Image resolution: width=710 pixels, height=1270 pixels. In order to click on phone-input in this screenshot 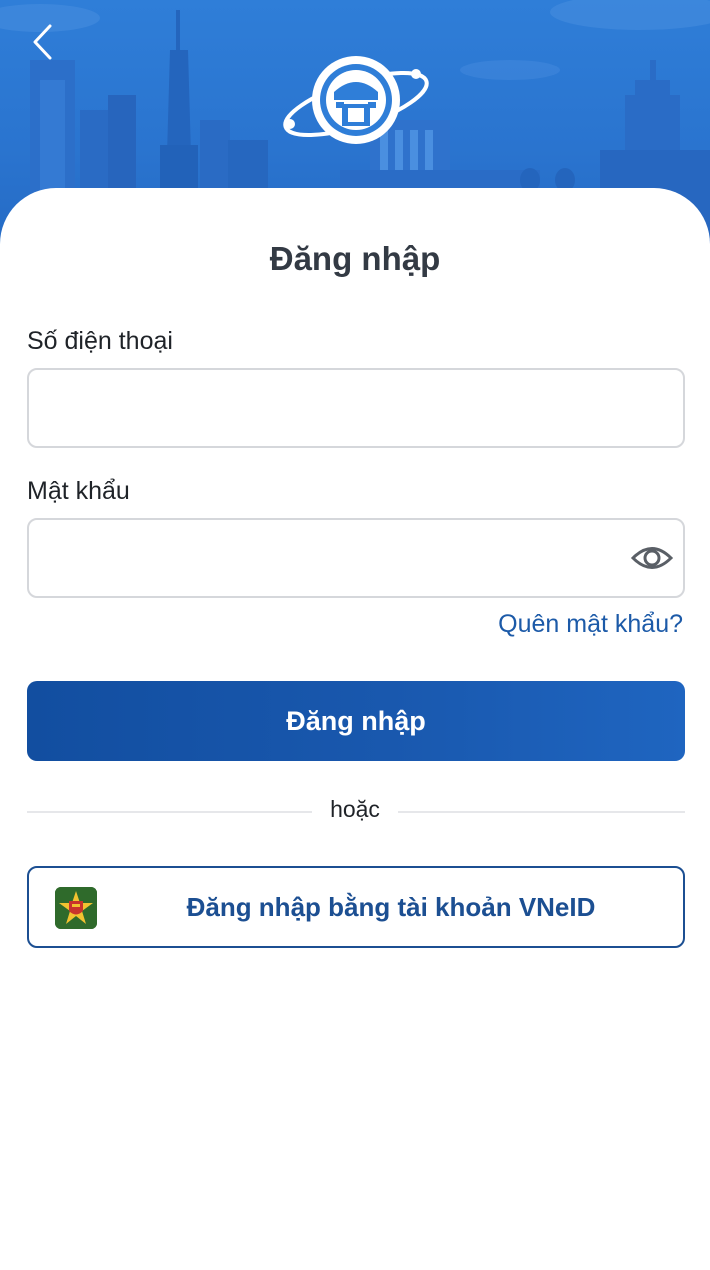, I will do `click(356, 408)`.